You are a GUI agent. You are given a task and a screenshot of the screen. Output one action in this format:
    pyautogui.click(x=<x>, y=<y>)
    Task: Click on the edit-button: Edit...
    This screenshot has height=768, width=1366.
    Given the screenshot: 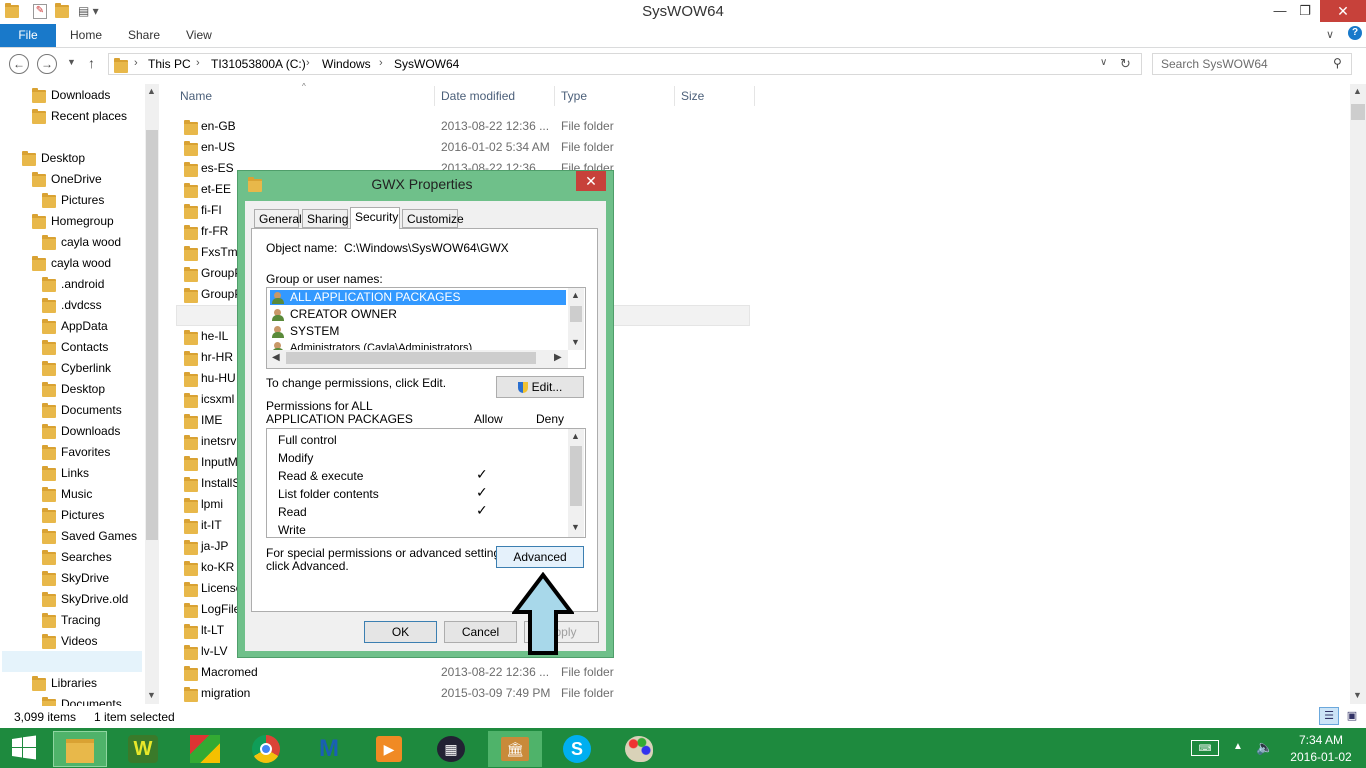 What is the action you would take?
    pyautogui.click(x=540, y=387)
    